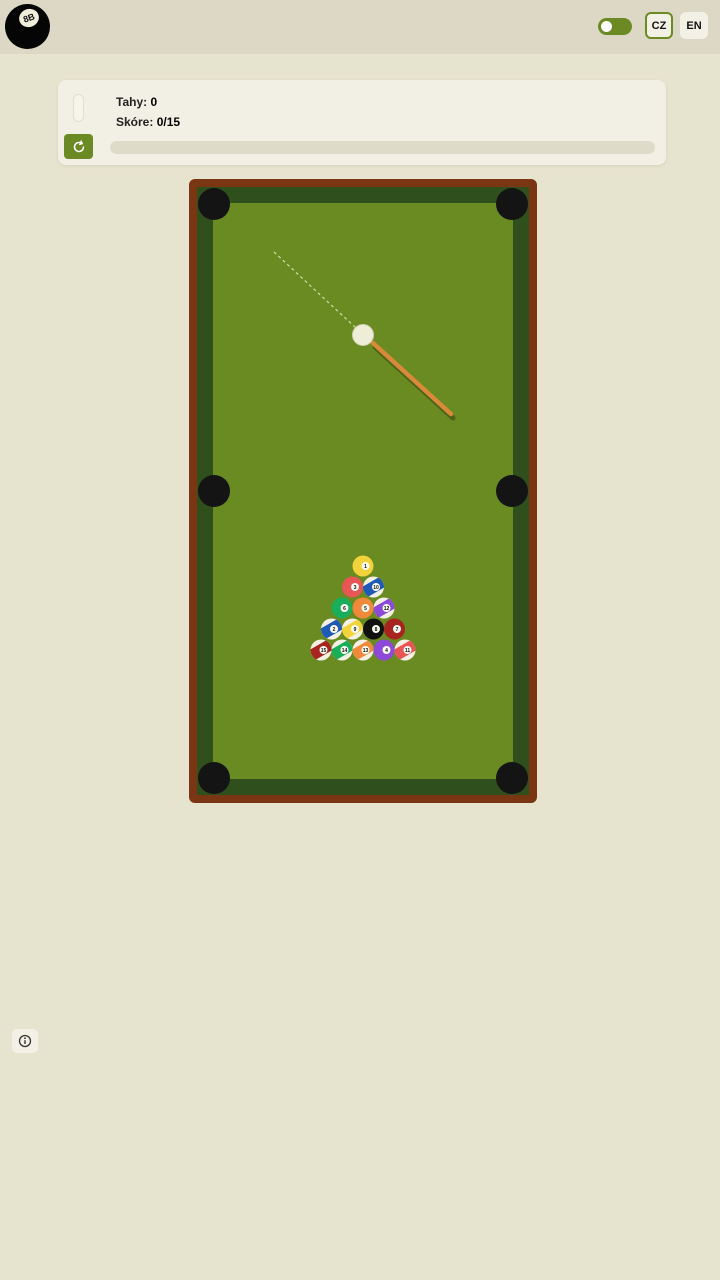 This screenshot has height=1280, width=720. Describe the element at coordinates (397, 630) in the screenshot. I see `ball-number: 7` at that location.